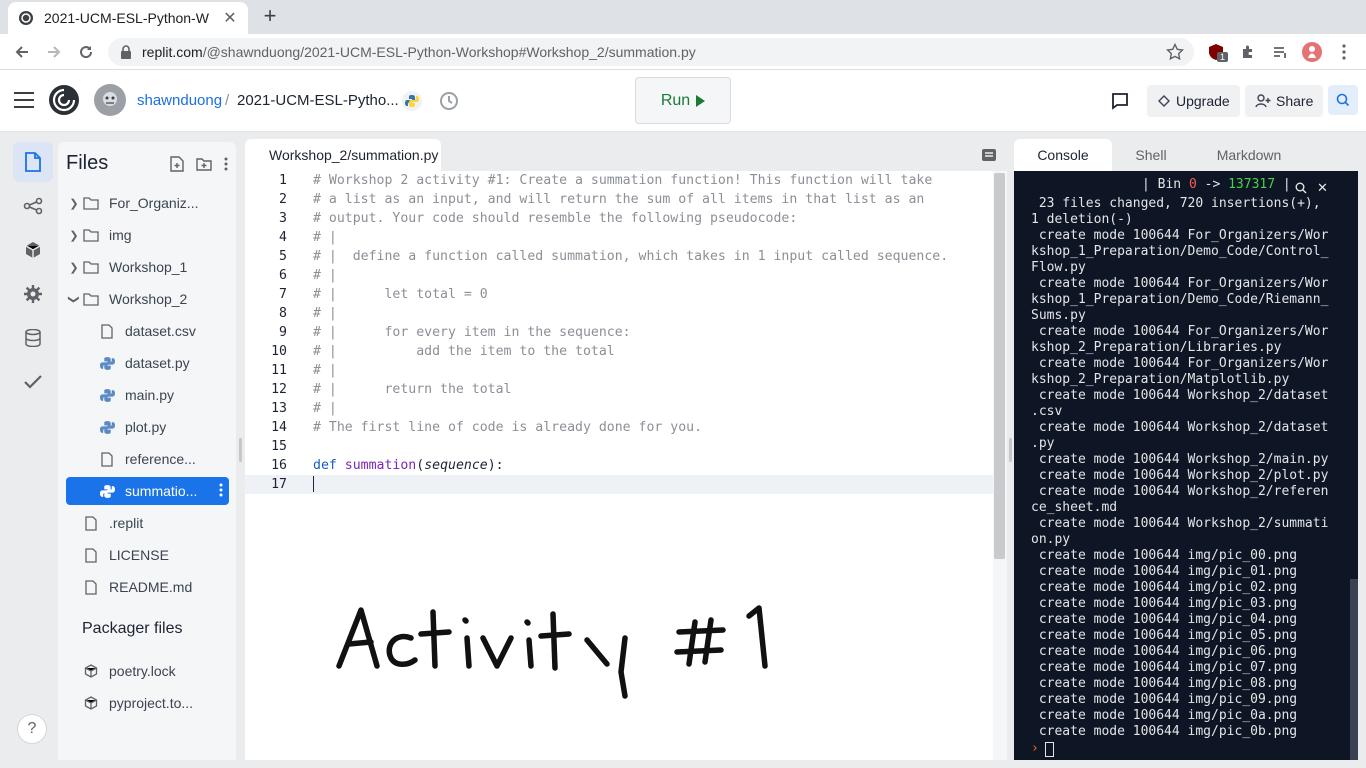 The image size is (1366, 768). I want to click on sidebar-item-files, so click(33, 162).